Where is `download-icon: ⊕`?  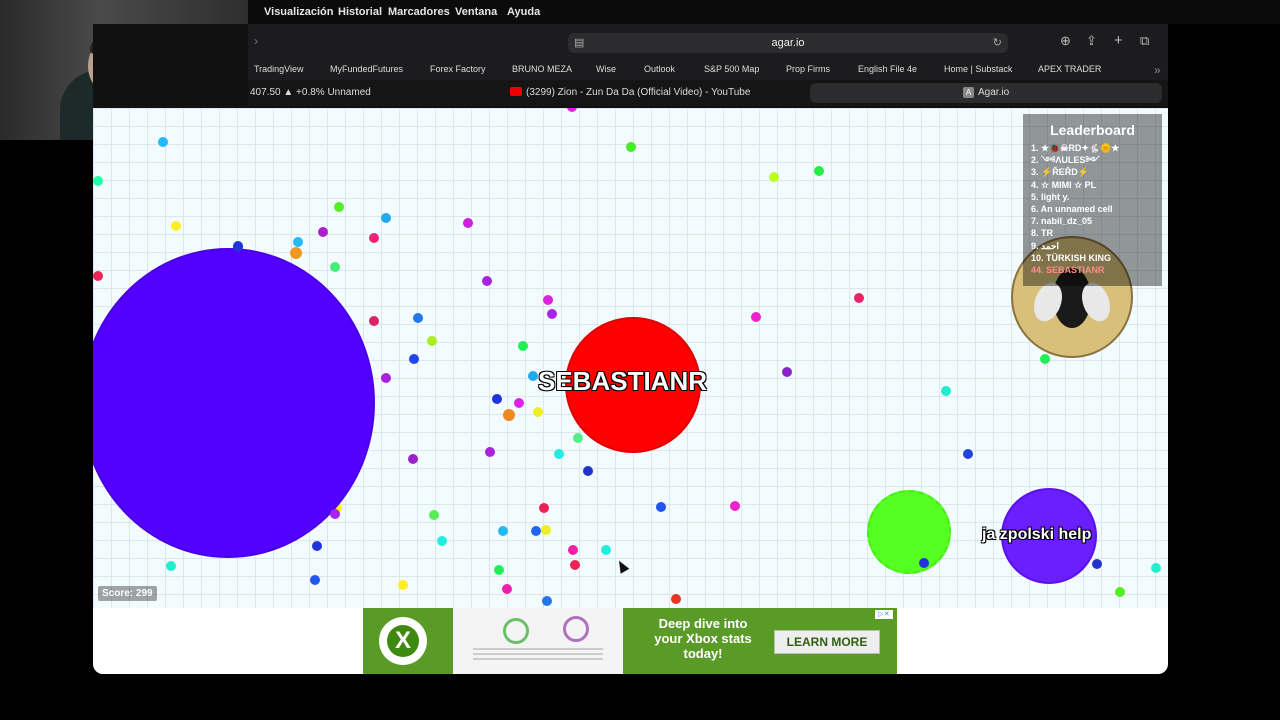 download-icon: ⊕ is located at coordinates (1065, 41).